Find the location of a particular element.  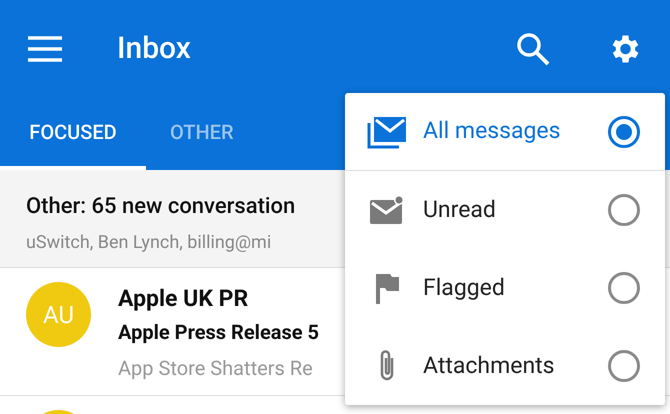

menu-label: Unread is located at coordinates (460, 209).